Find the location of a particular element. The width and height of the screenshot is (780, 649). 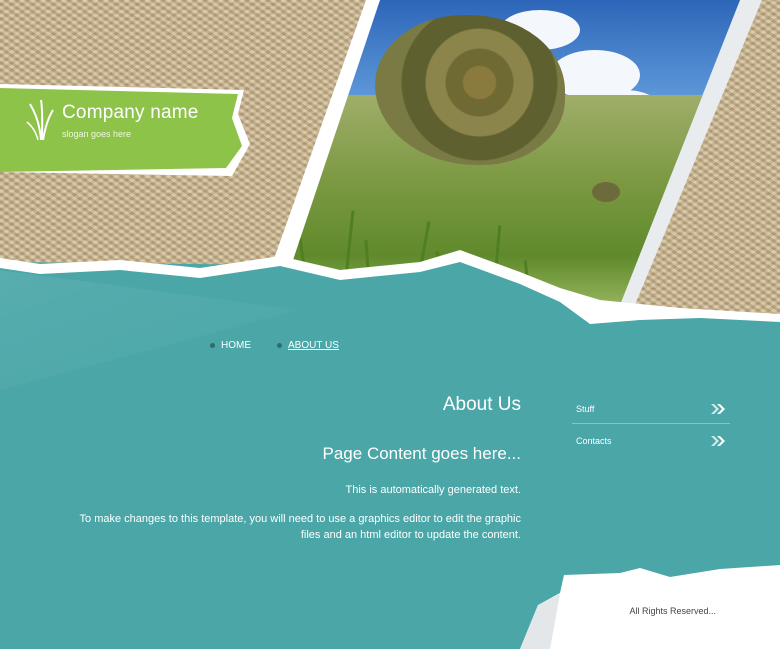

content-paragraph: This is automatically generated text. is located at coordinates (433, 490).